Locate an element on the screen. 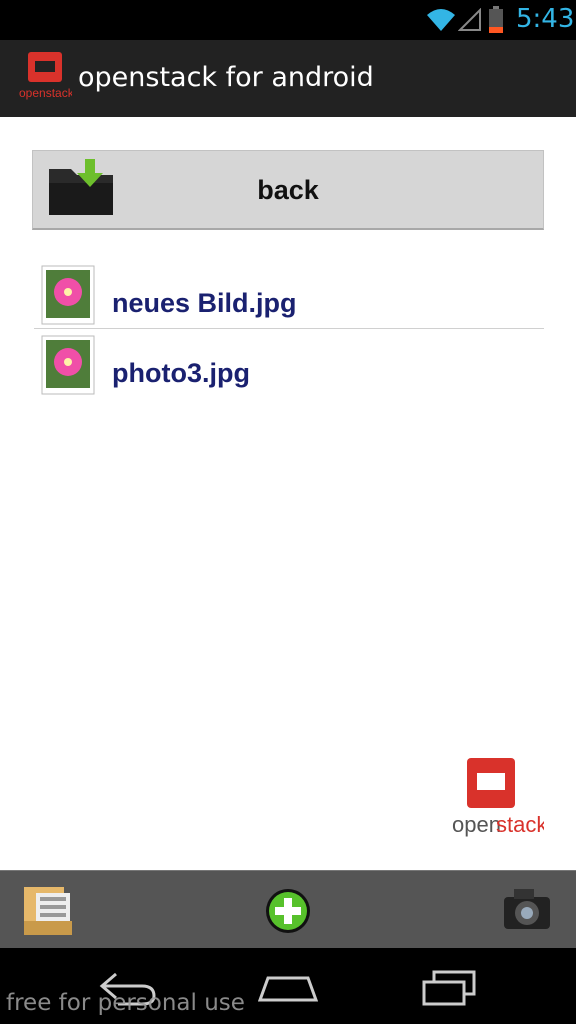  app-title: openstack for android is located at coordinates (226, 77).